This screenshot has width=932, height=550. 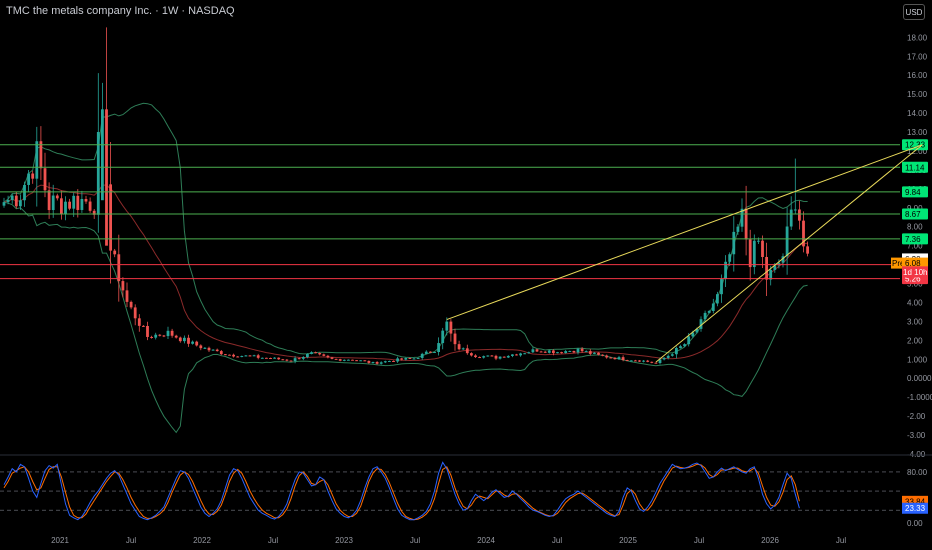 What do you see at coordinates (913, 192) in the screenshot?
I see `level-label: 9.84` at bounding box center [913, 192].